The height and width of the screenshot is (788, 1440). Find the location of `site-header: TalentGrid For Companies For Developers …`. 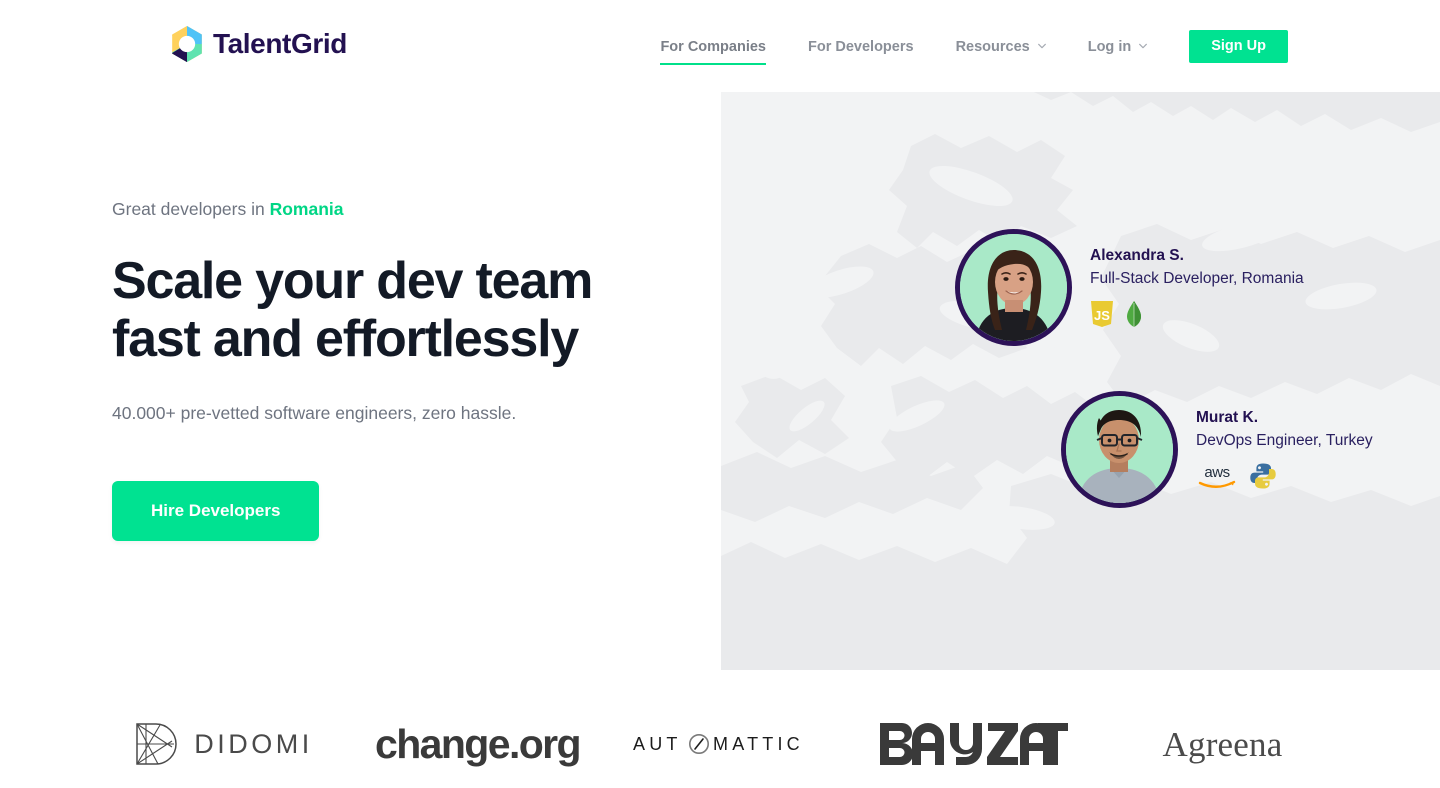

site-header: TalentGrid For Companies For Developers … is located at coordinates (720, 46).